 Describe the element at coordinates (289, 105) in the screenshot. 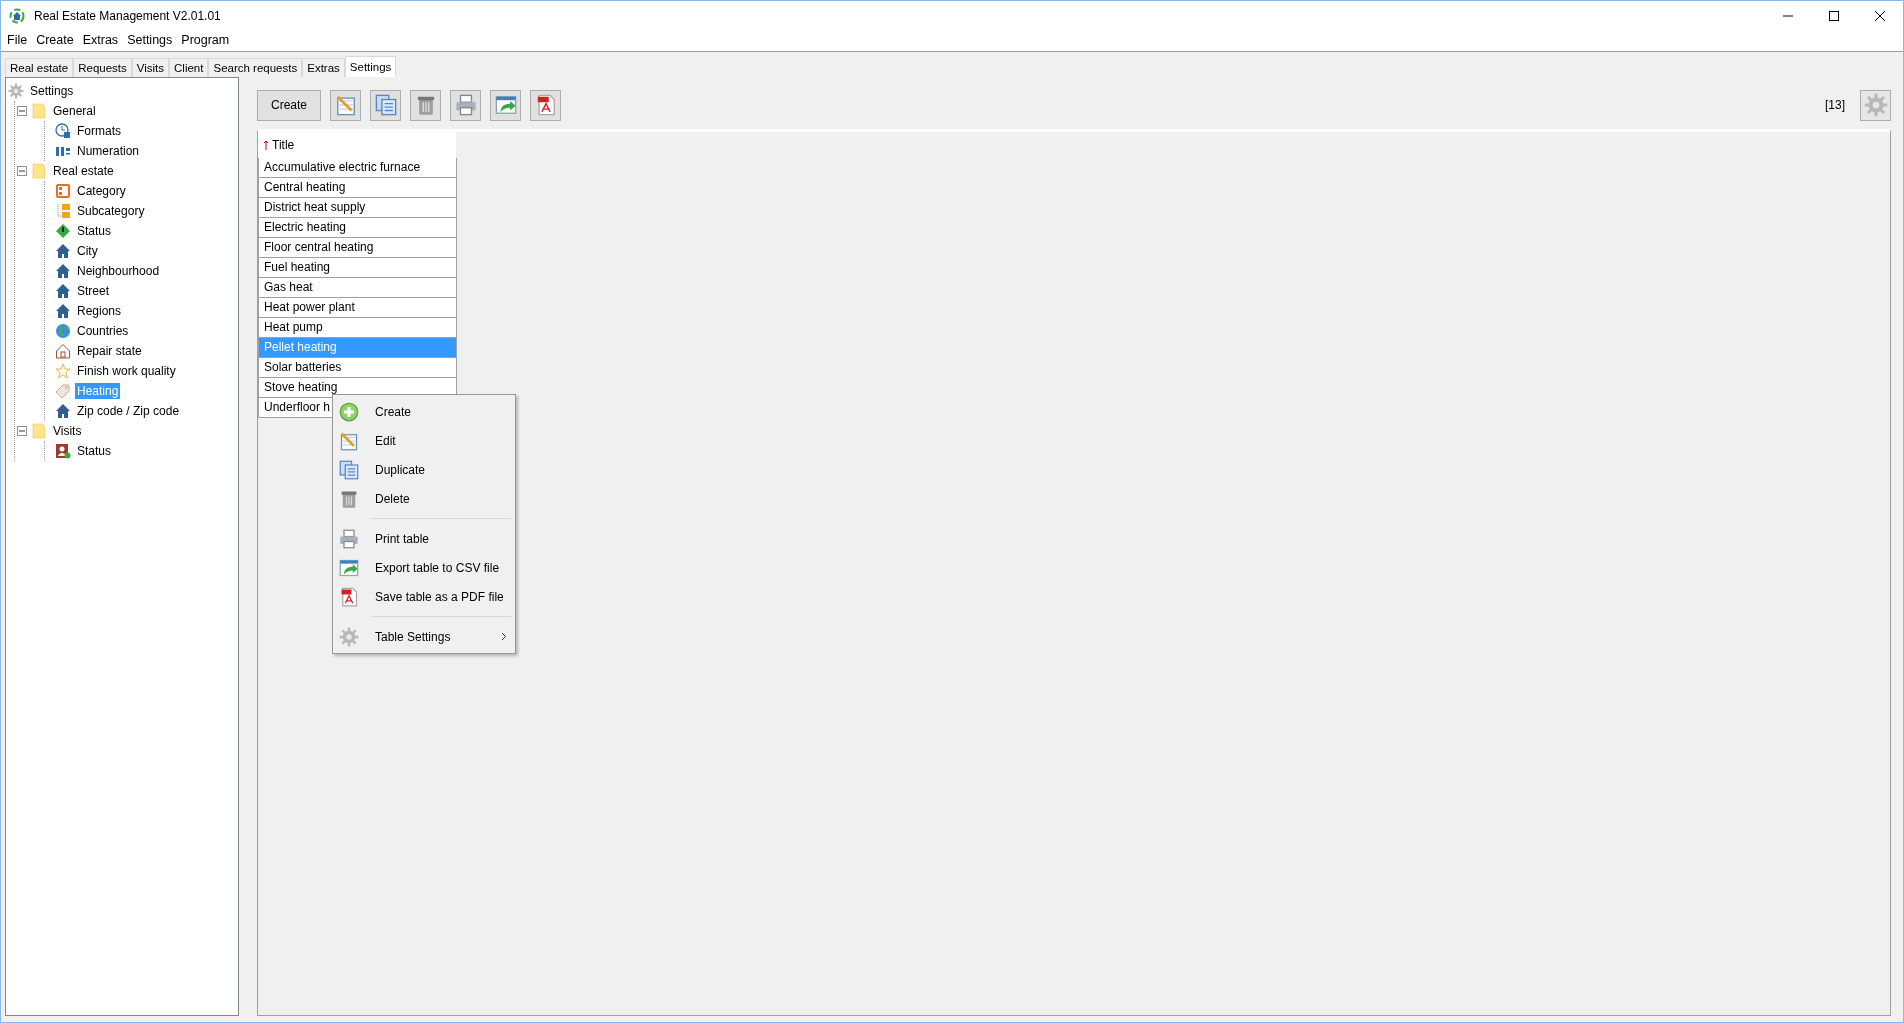

I see `create-button: Create` at that location.